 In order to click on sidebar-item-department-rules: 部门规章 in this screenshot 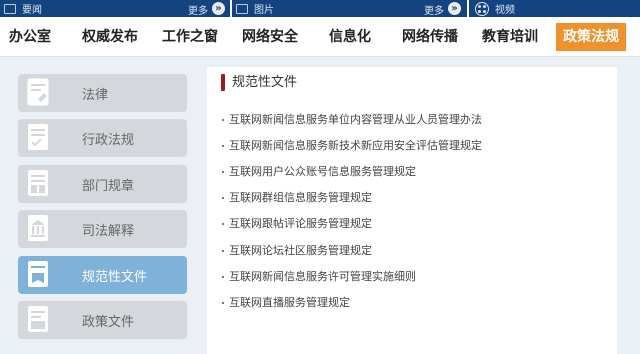, I will do `click(102, 184)`.